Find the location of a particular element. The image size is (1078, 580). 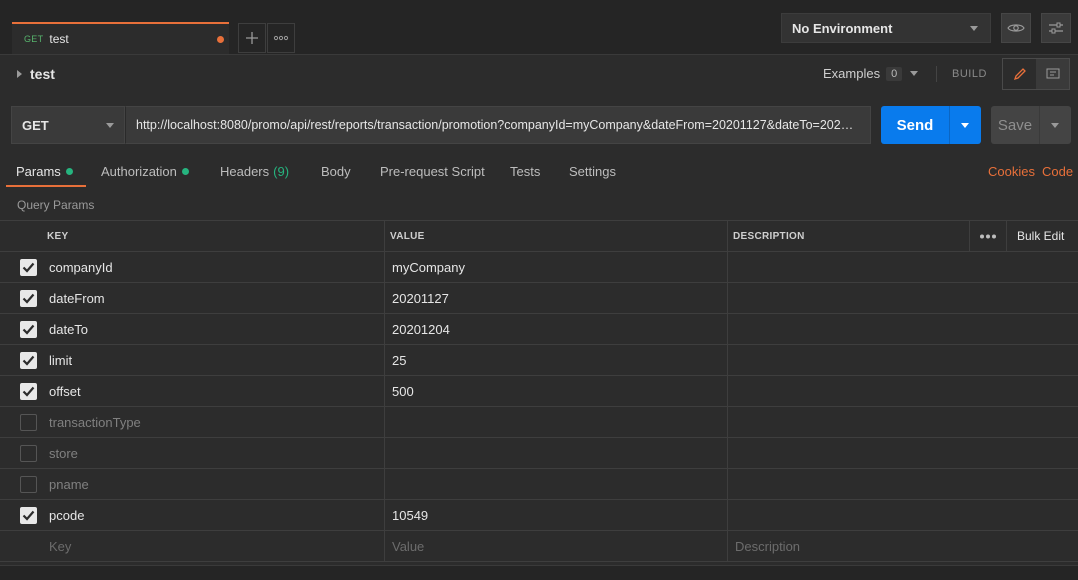

table-row: pcode 10549 is located at coordinates (539, 515).